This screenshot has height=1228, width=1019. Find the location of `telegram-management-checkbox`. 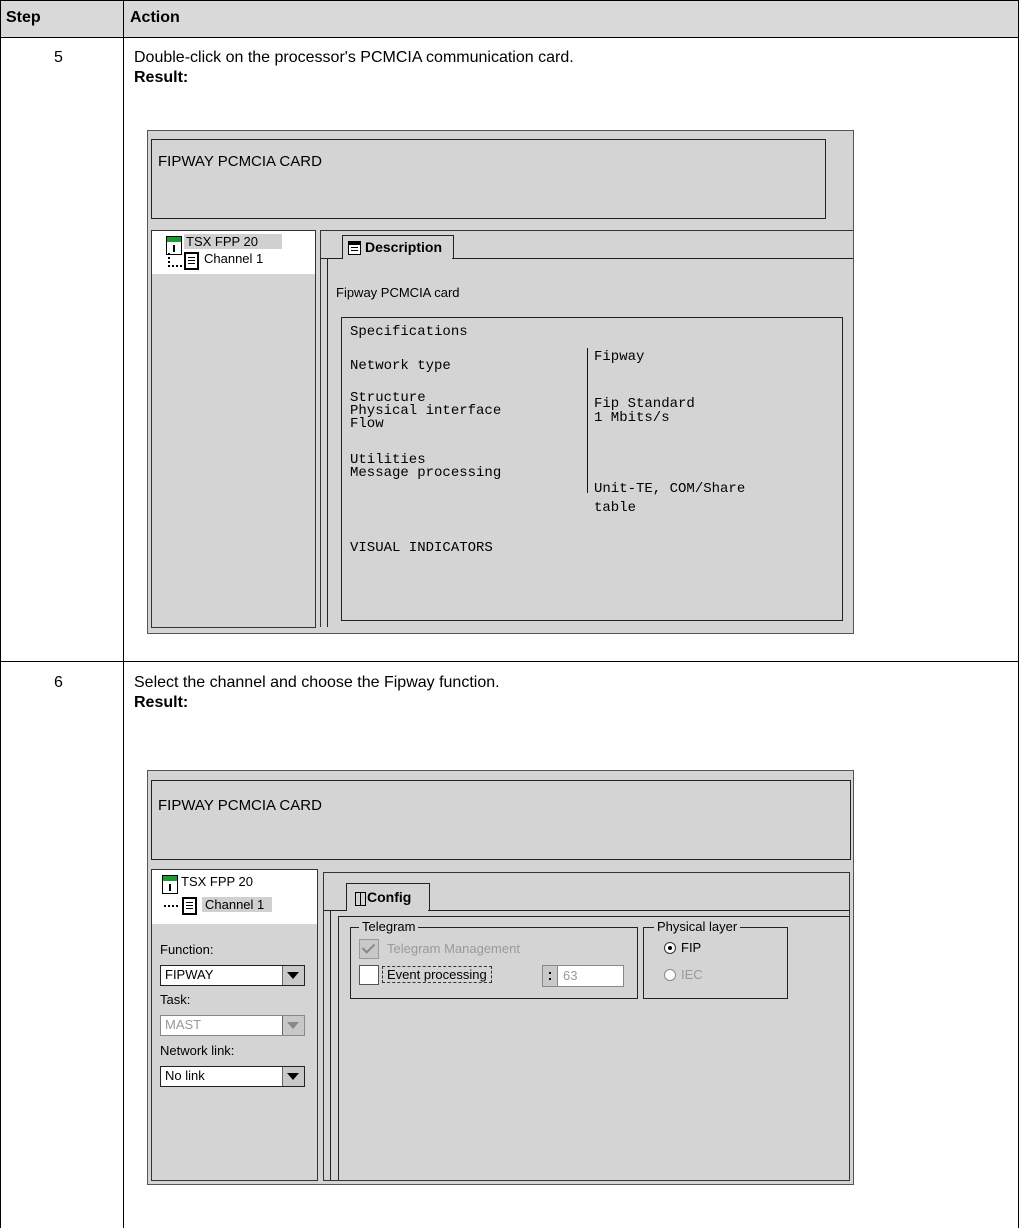

telegram-management-checkbox is located at coordinates (369, 949).